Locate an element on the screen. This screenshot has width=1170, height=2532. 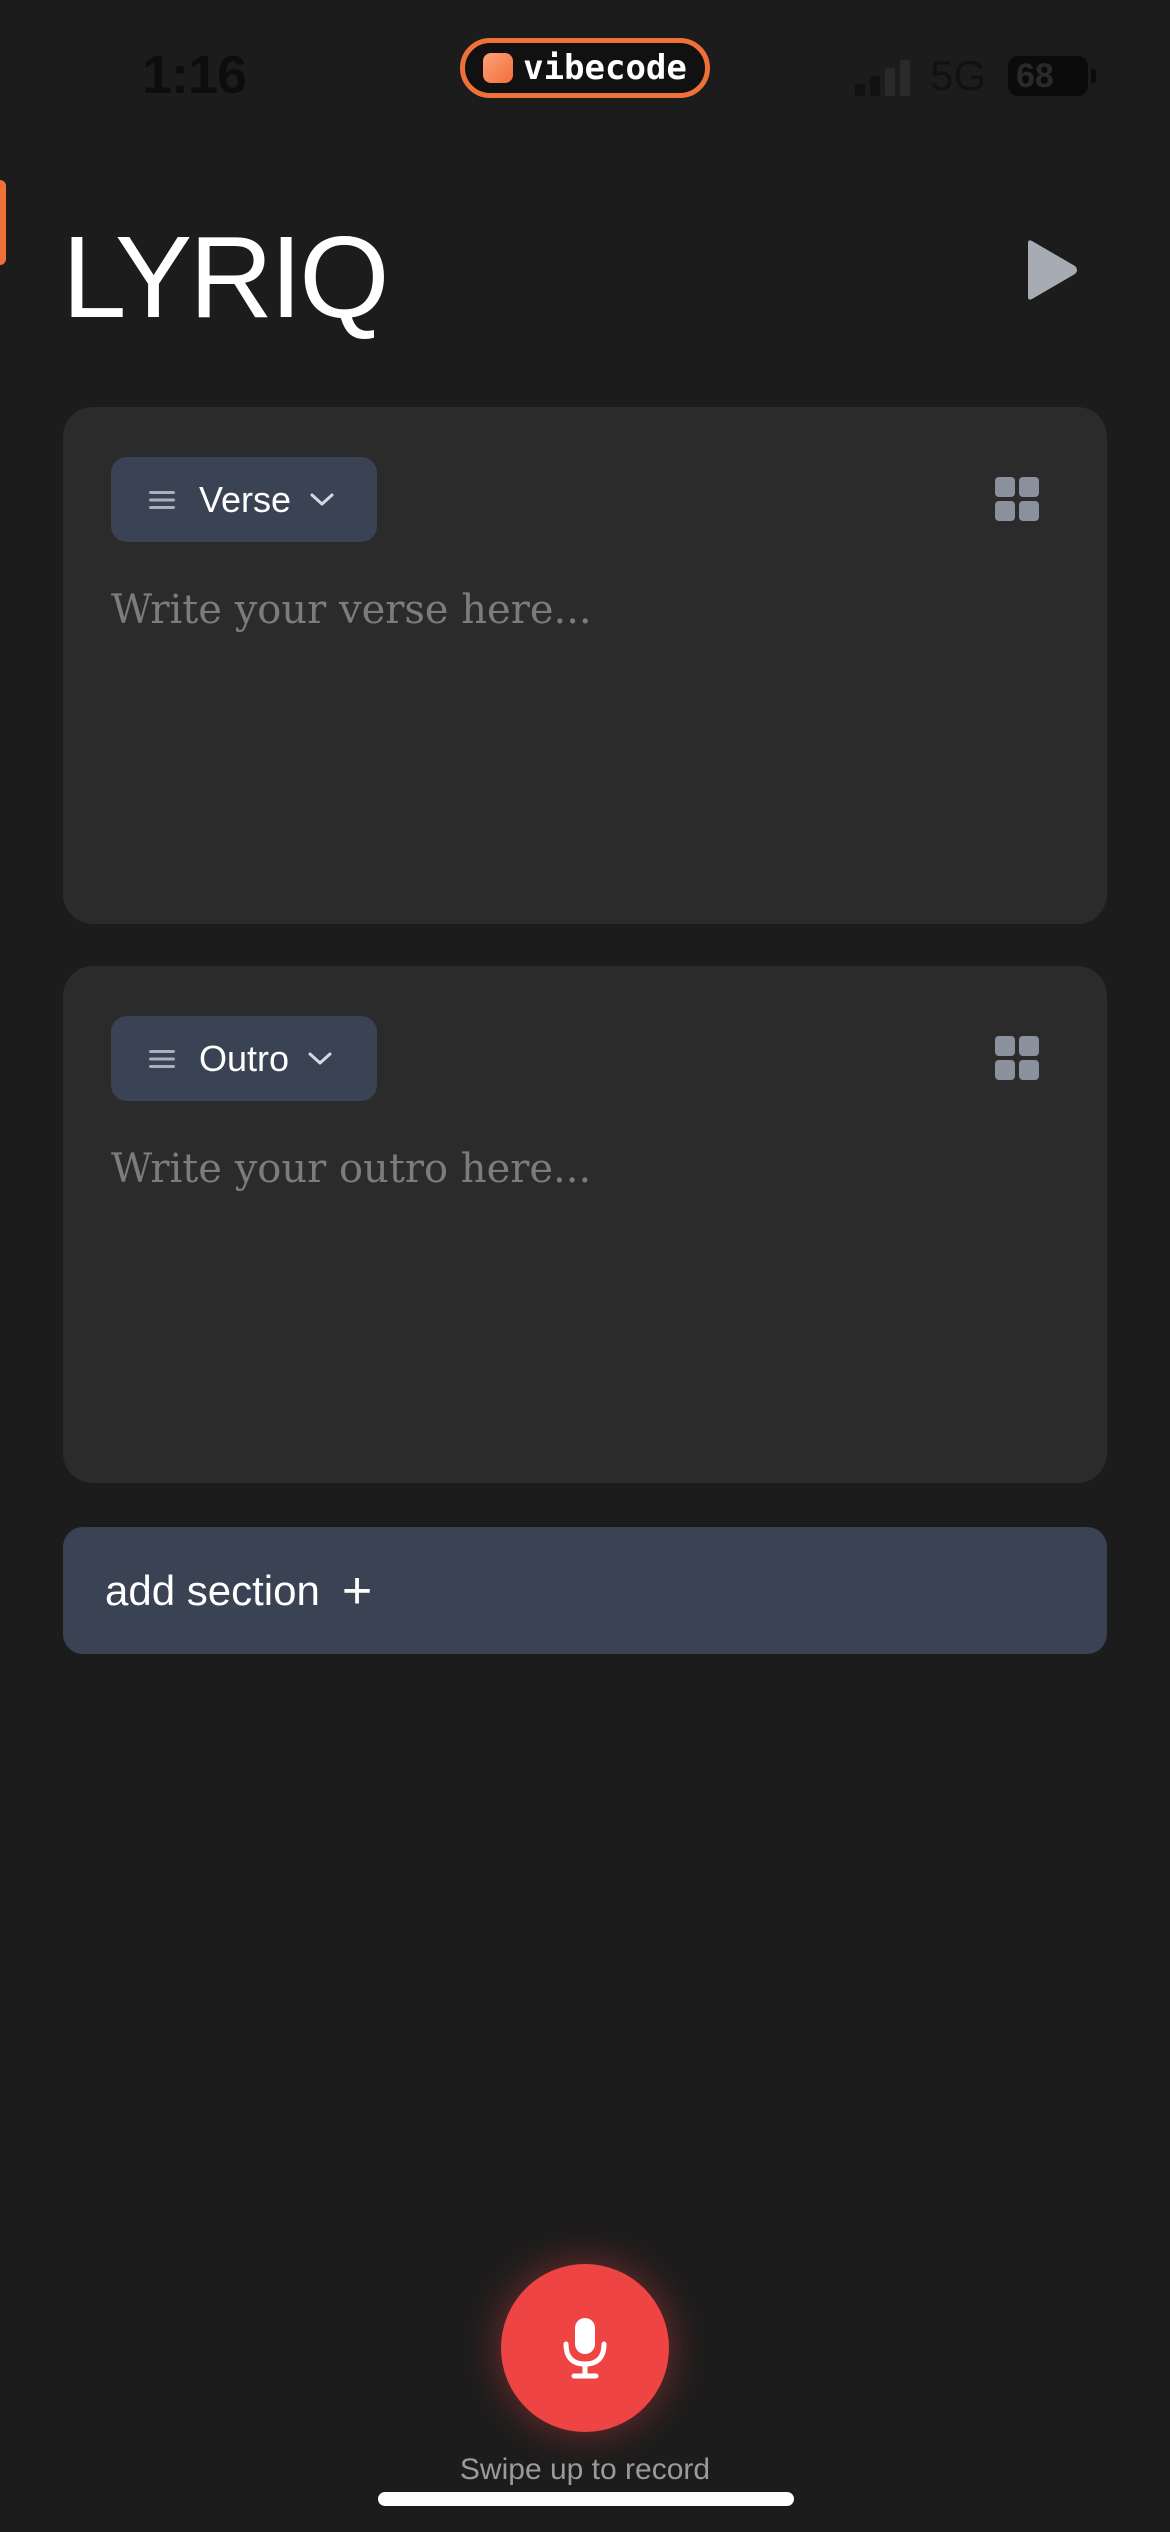
edge-accent is located at coordinates (3, 222).